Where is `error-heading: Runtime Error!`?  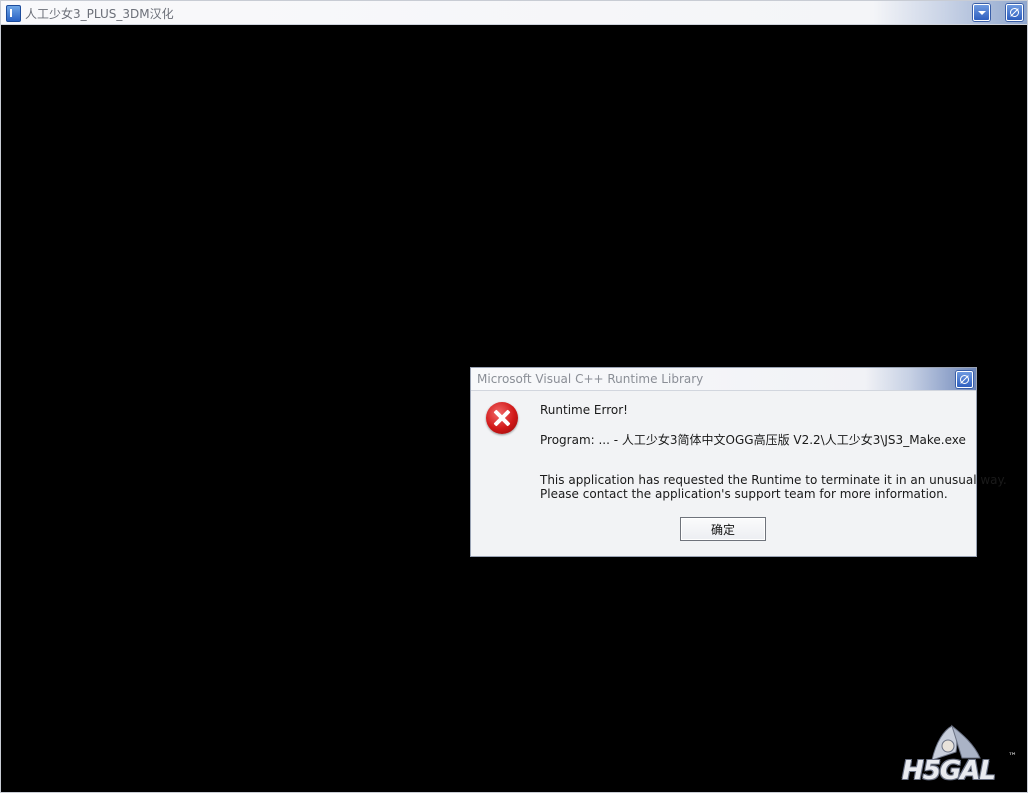 error-heading: Runtime Error! is located at coordinates (584, 410).